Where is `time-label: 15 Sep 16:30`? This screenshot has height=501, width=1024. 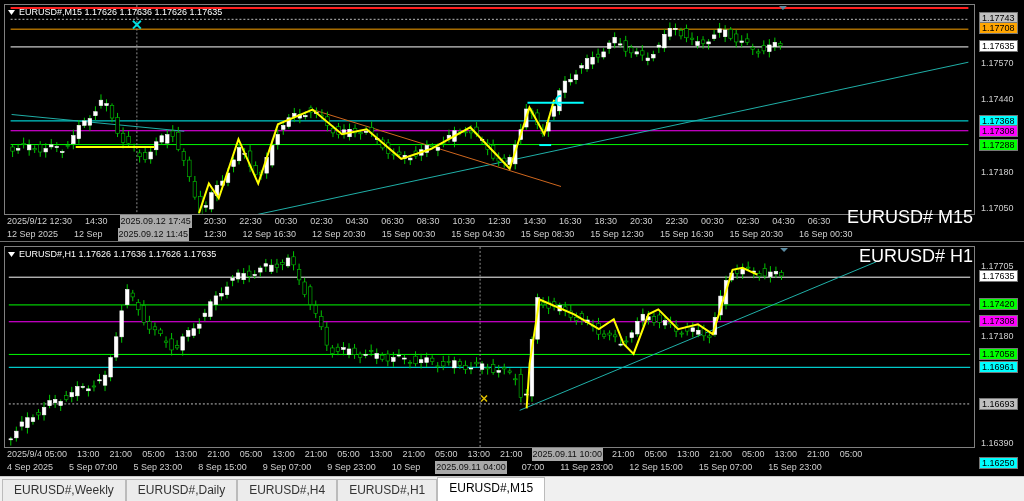 time-label: 15 Sep 16:30 is located at coordinates (686, 234).